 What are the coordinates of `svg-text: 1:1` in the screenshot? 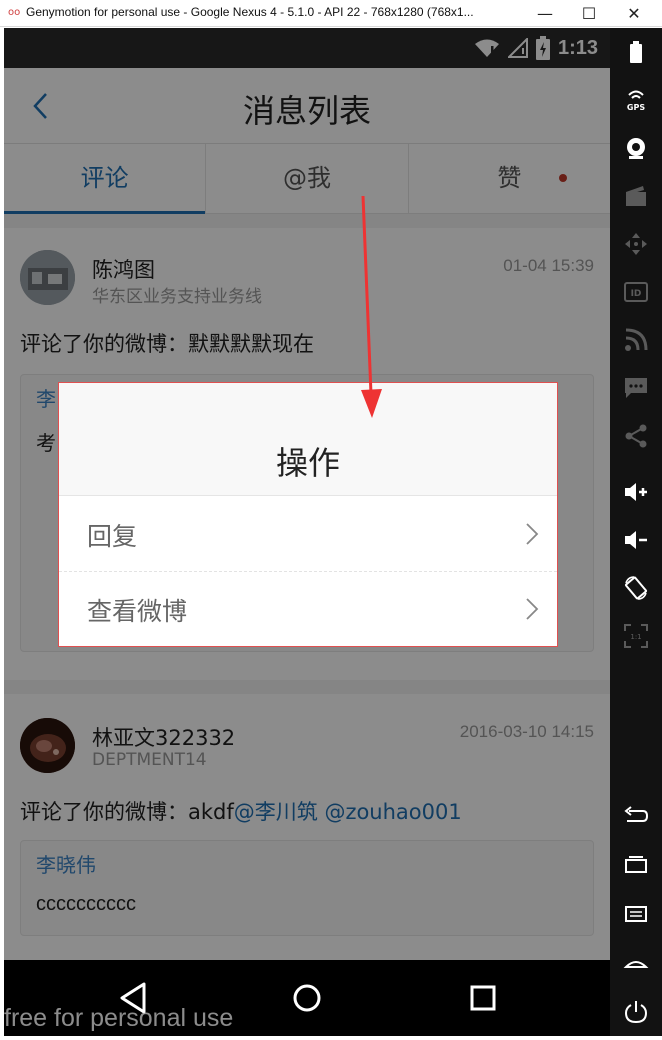 It's located at (635, 637).